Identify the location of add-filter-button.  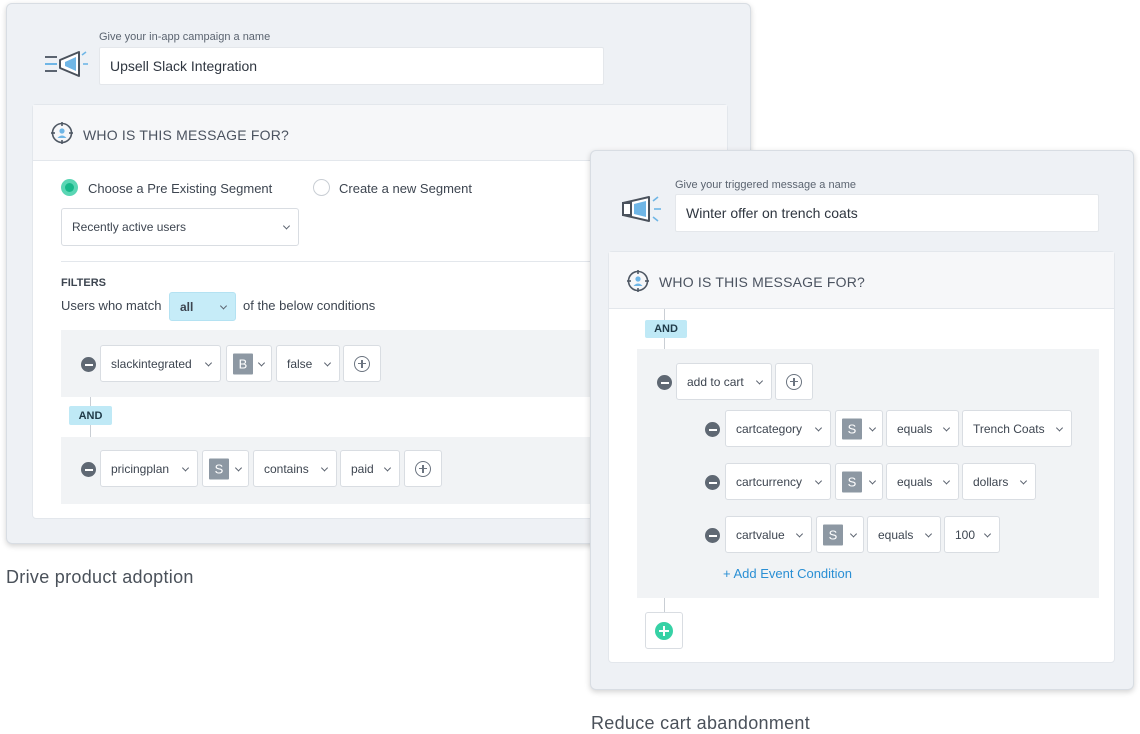
(664, 630).